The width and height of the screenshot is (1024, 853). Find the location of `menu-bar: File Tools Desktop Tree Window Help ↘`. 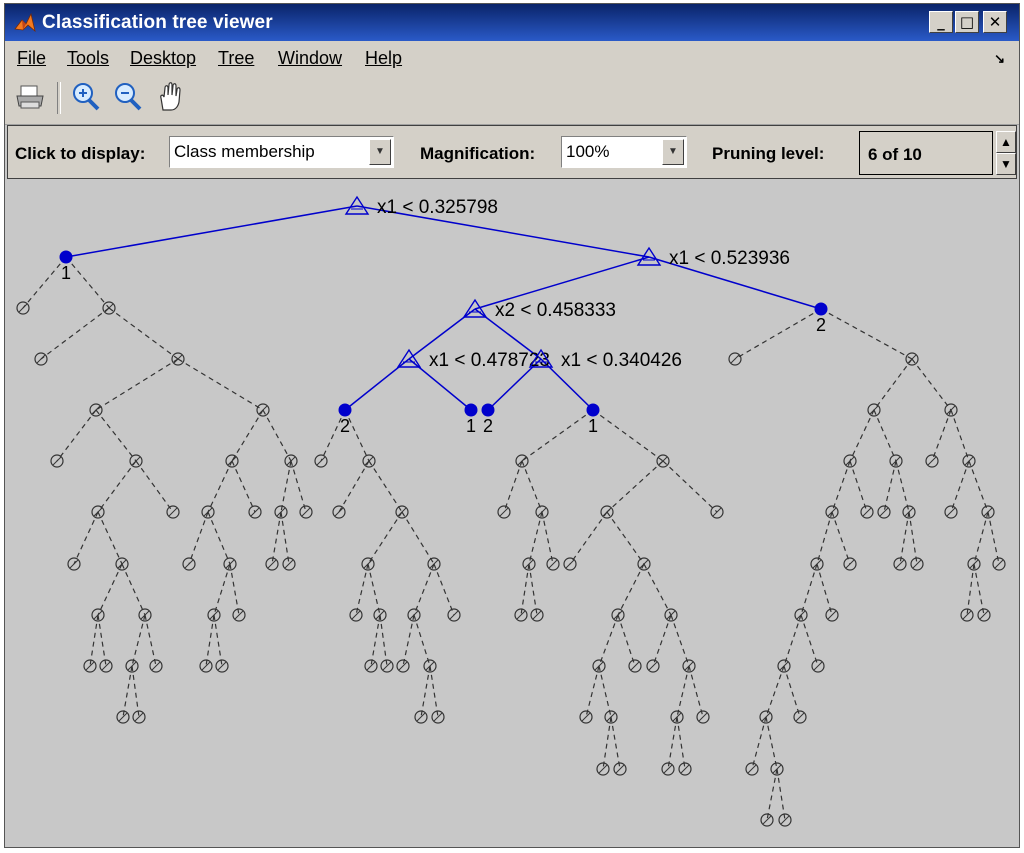

menu-bar: File Tools Desktop Tree Window Help ↘ is located at coordinates (512, 57).